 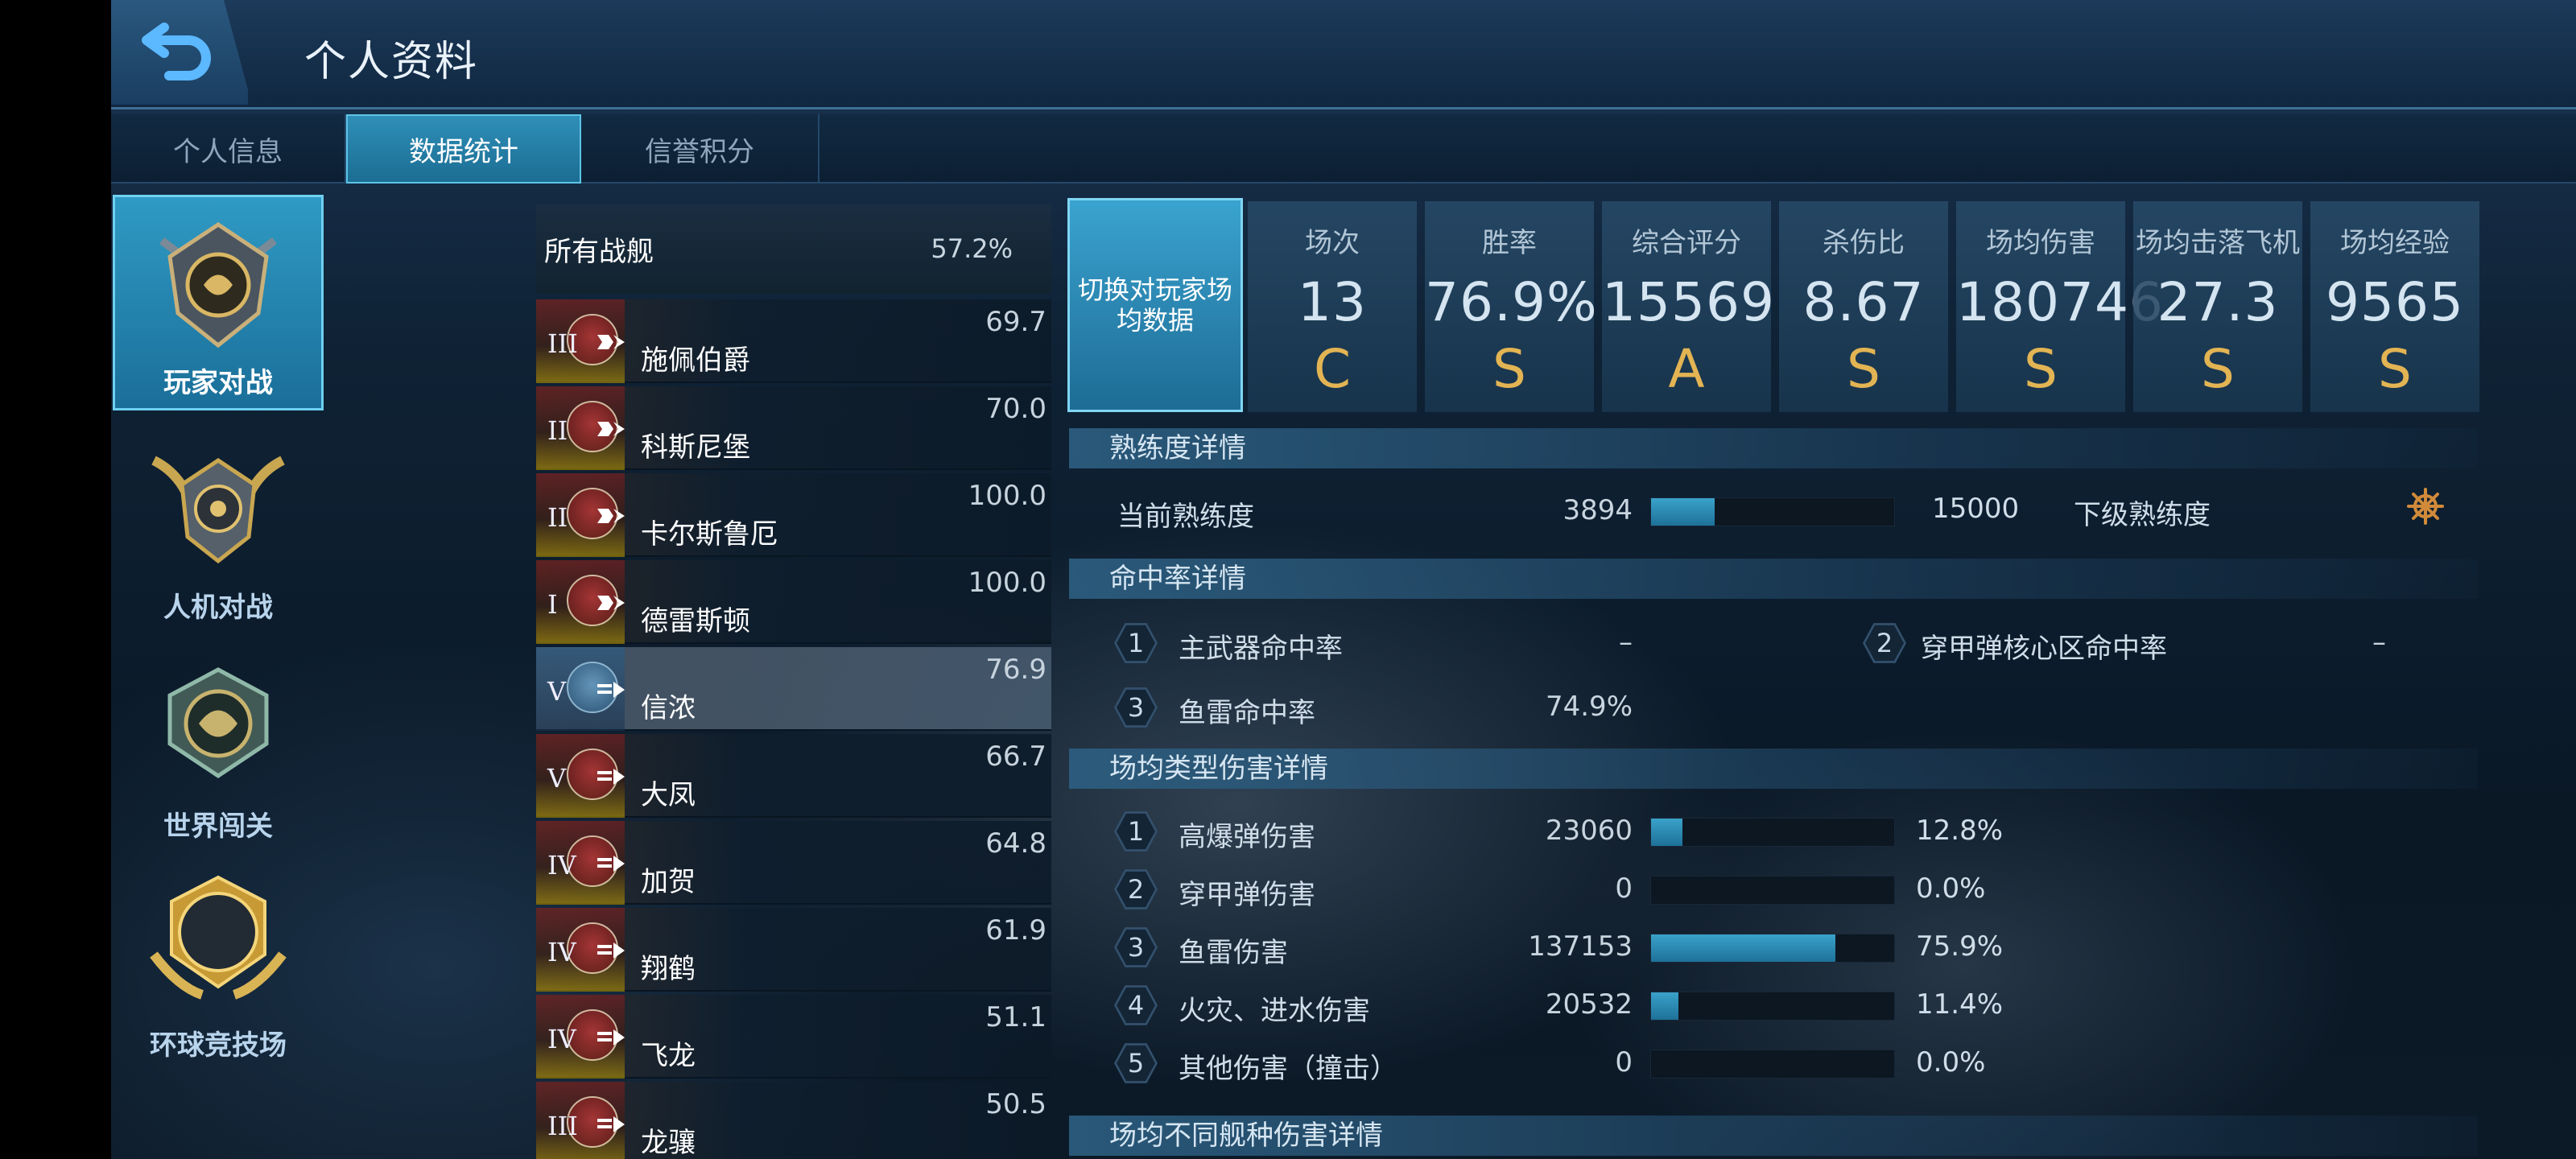 I want to click on ship-score: 70.0, so click(x=1015, y=409).